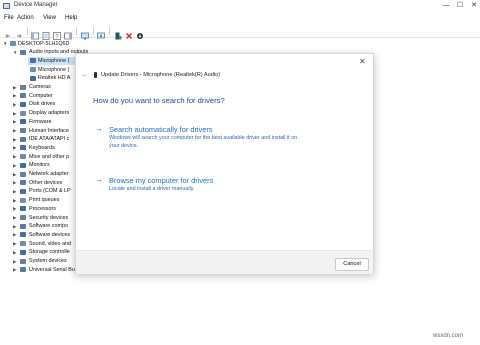 The width and height of the screenshot is (480, 345). I want to click on help-icon: ?, so click(57, 34).